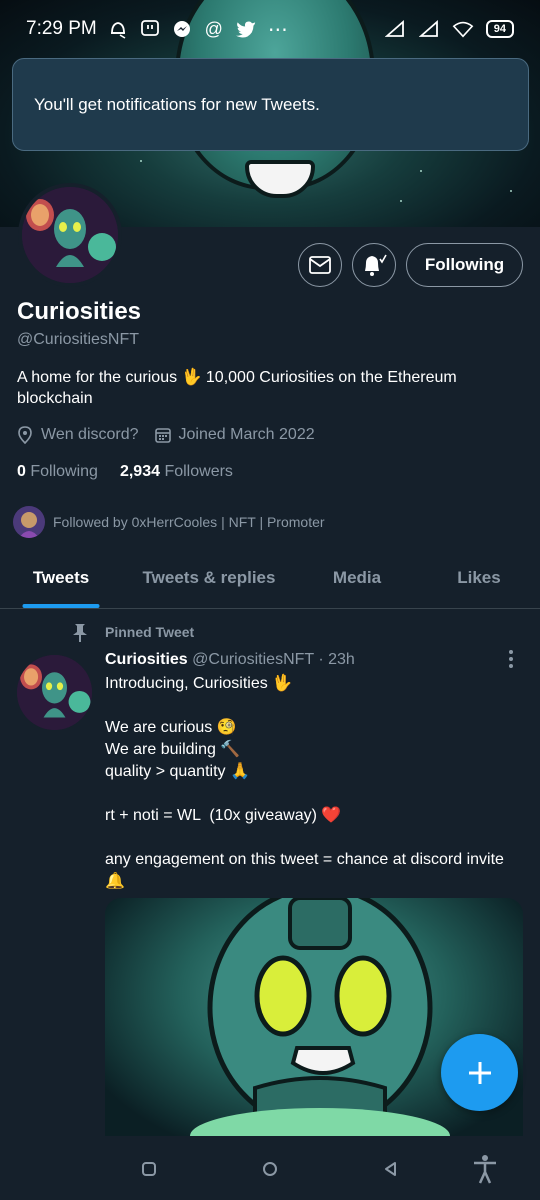  Describe the element at coordinates (149, 1169) in the screenshot. I see `recents-button` at that location.